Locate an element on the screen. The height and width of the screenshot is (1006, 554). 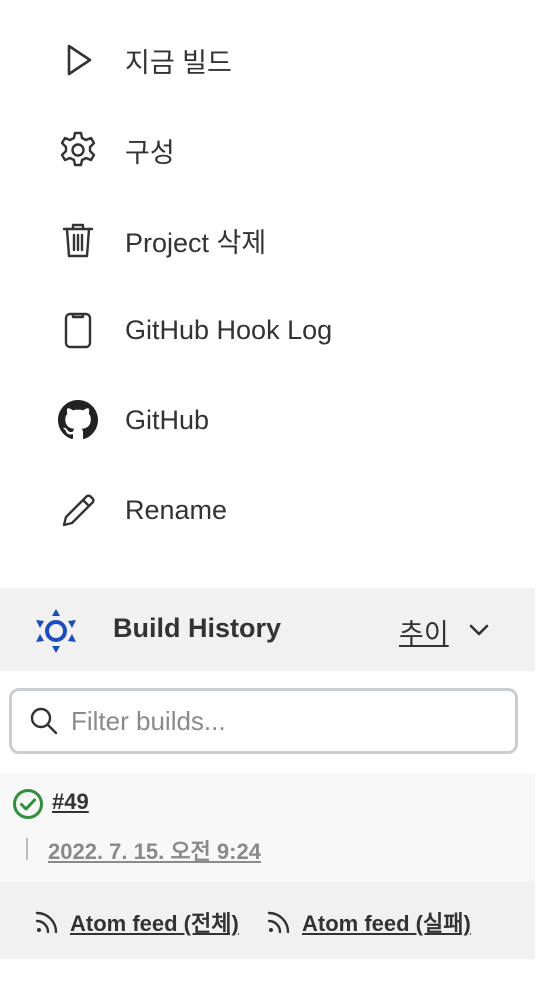
build-row: #49 2022. 7. 15. 오전 9:24 is located at coordinates (267, 827).